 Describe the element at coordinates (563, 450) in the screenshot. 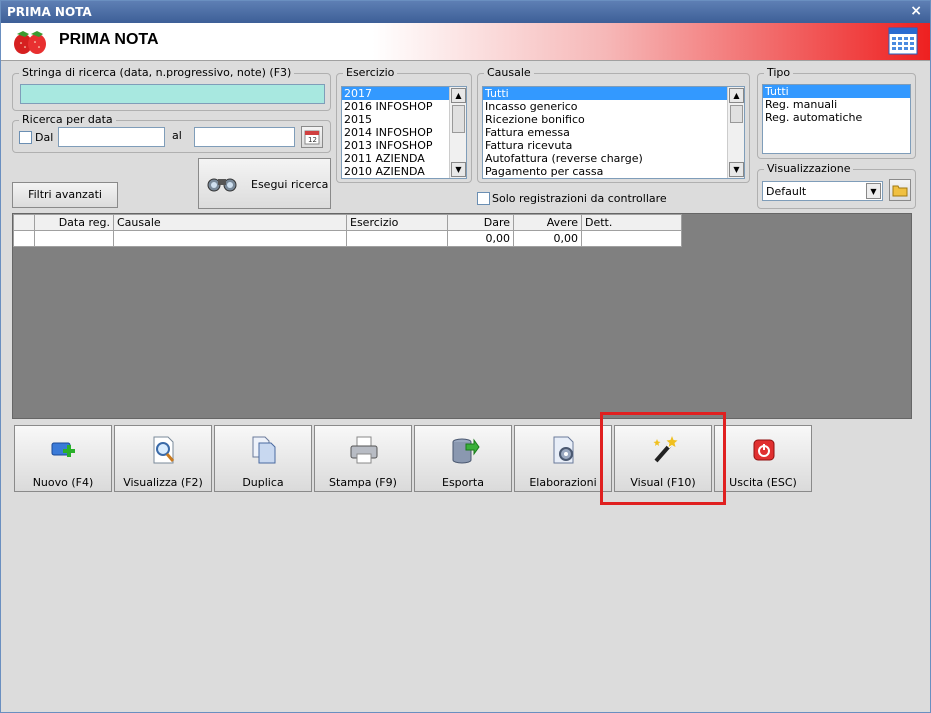

I see `process-icon` at that location.